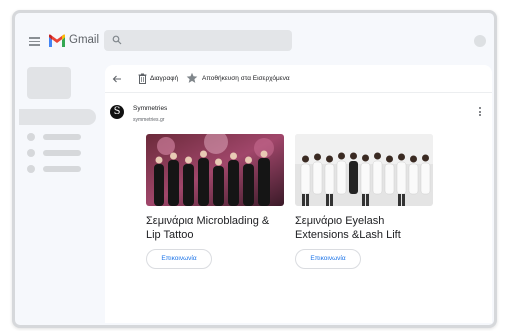 The image size is (508, 331). Describe the element at coordinates (192, 78) in the screenshot. I see `star-icon` at that location.